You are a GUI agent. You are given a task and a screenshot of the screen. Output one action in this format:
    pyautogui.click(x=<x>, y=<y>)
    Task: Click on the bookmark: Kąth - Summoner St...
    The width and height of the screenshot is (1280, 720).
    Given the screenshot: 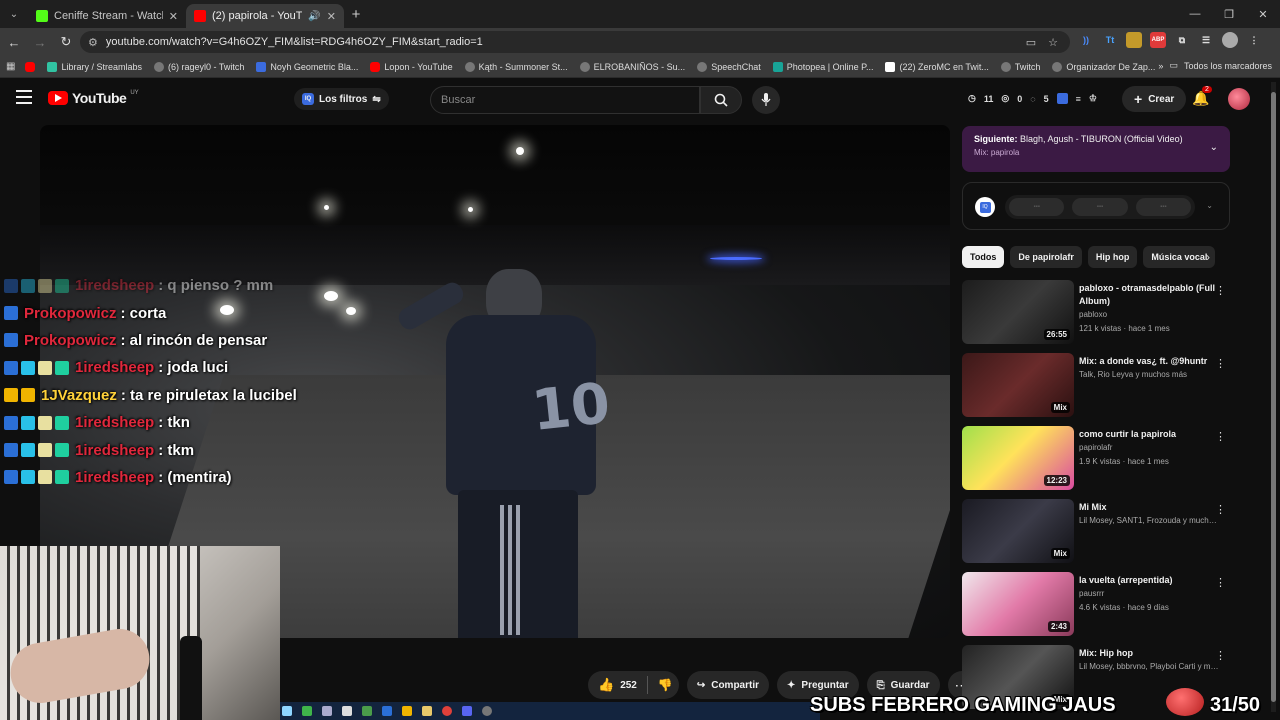 What is the action you would take?
    pyautogui.click(x=516, y=66)
    